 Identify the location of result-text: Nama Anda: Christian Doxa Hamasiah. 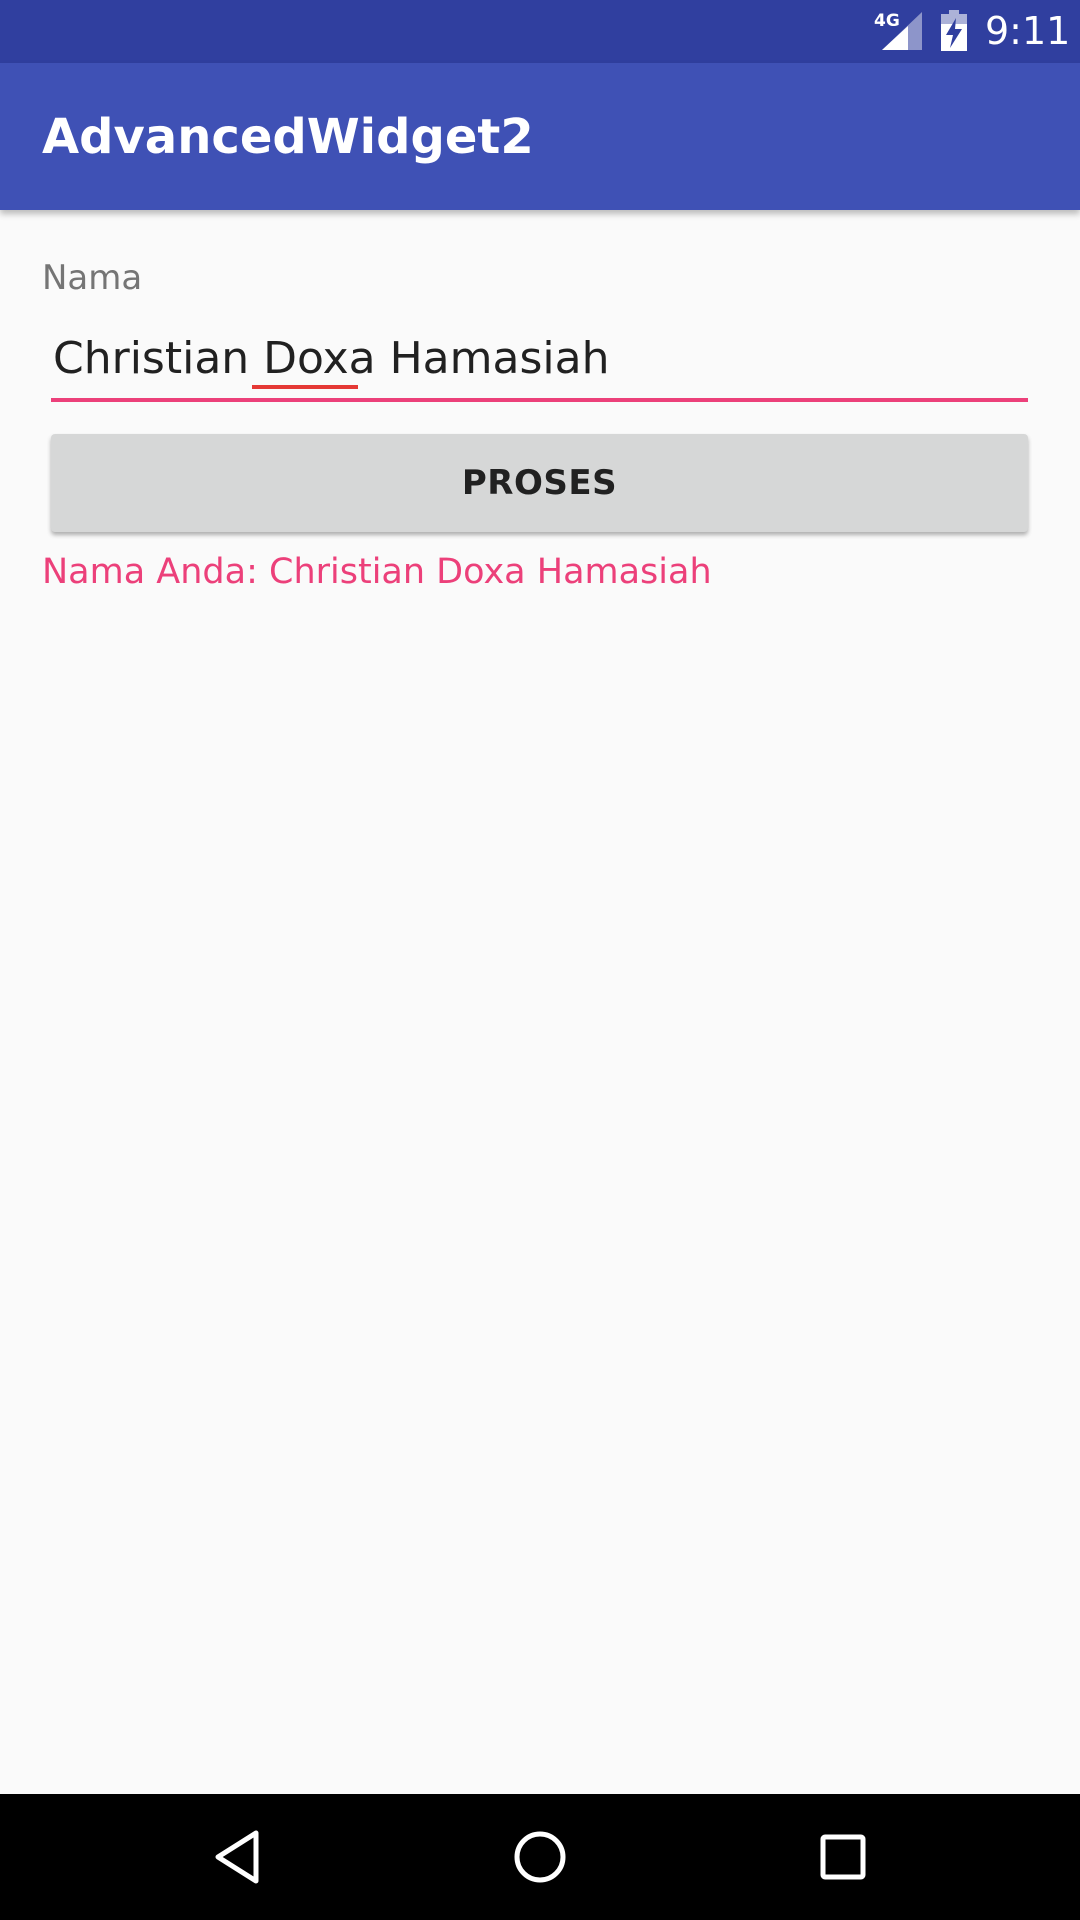
(377, 572).